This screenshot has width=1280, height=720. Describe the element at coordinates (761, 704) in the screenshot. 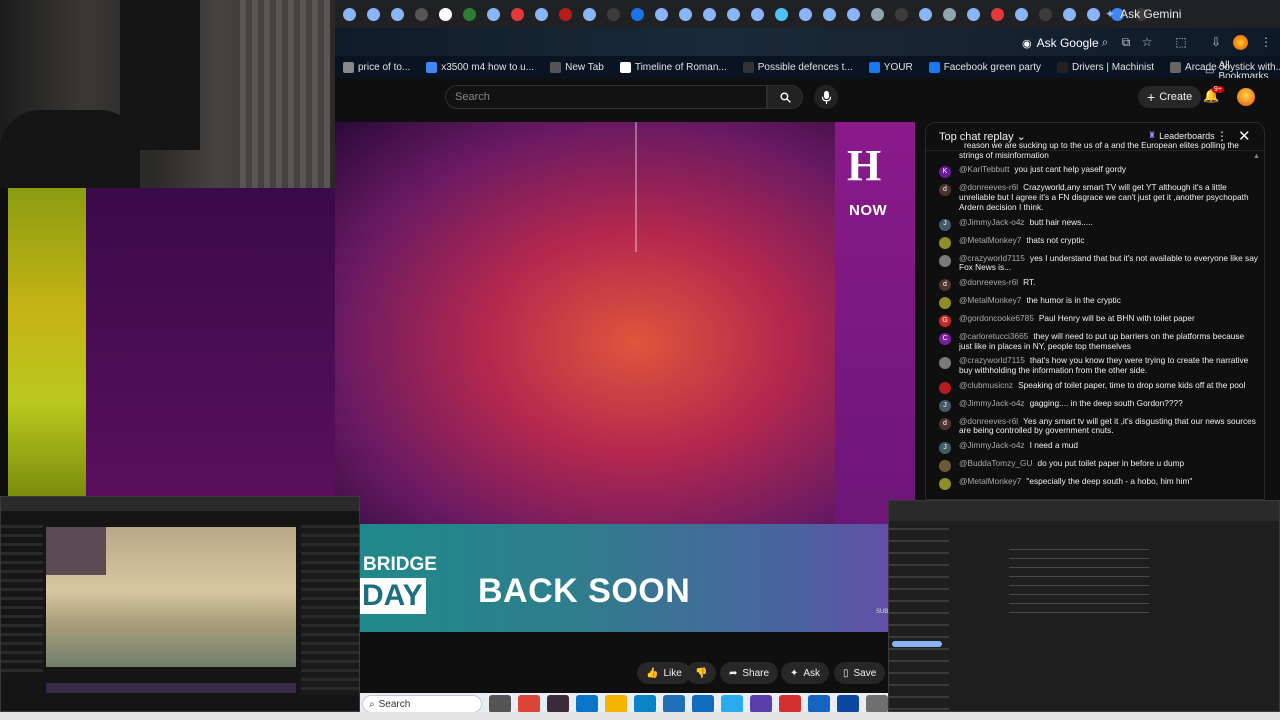

I see `taskbar-purple-icon` at that location.